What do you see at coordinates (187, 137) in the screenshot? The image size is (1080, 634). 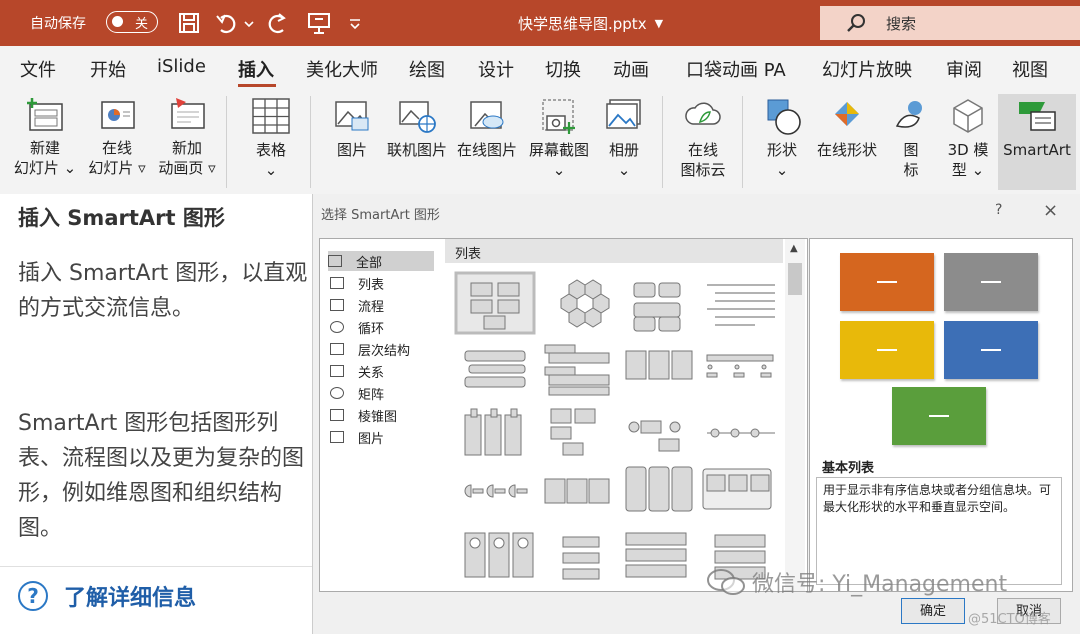 I see `new-animation-page-button: 新加 动画页 ▿` at bounding box center [187, 137].